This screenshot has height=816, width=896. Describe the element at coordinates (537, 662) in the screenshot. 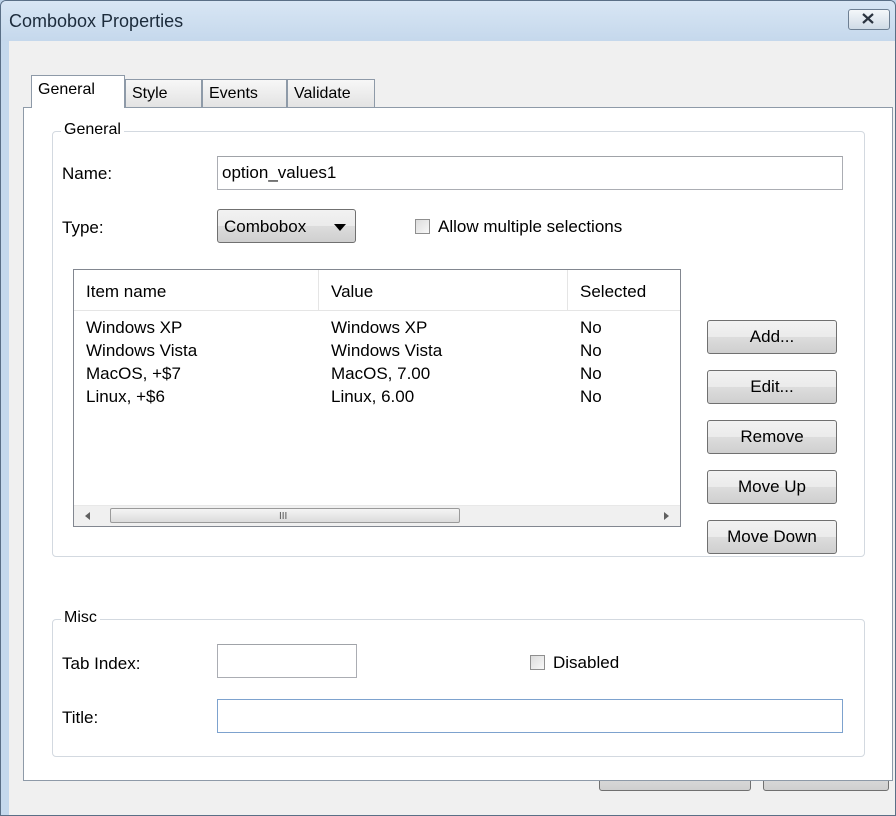

I see `disabled-checkbox` at that location.